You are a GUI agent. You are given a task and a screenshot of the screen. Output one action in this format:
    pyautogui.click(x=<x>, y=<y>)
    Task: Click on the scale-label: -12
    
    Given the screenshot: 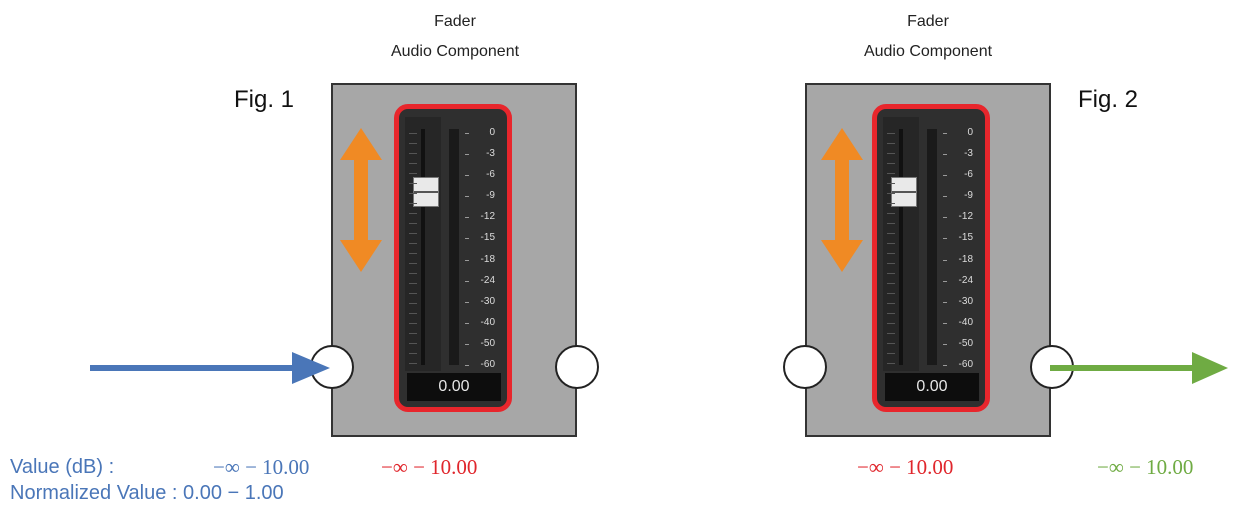 What is the action you would take?
    pyautogui.click(x=487, y=217)
    